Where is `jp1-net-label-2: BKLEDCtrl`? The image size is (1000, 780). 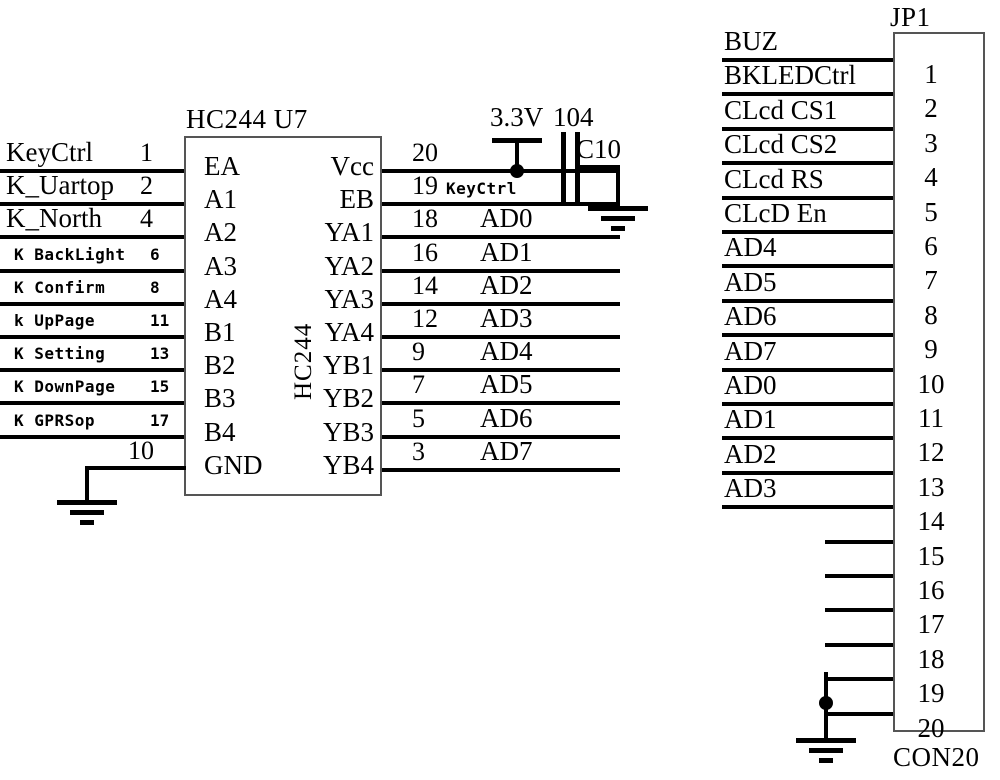
jp1-net-label-2: BKLEDCtrl is located at coordinates (790, 75).